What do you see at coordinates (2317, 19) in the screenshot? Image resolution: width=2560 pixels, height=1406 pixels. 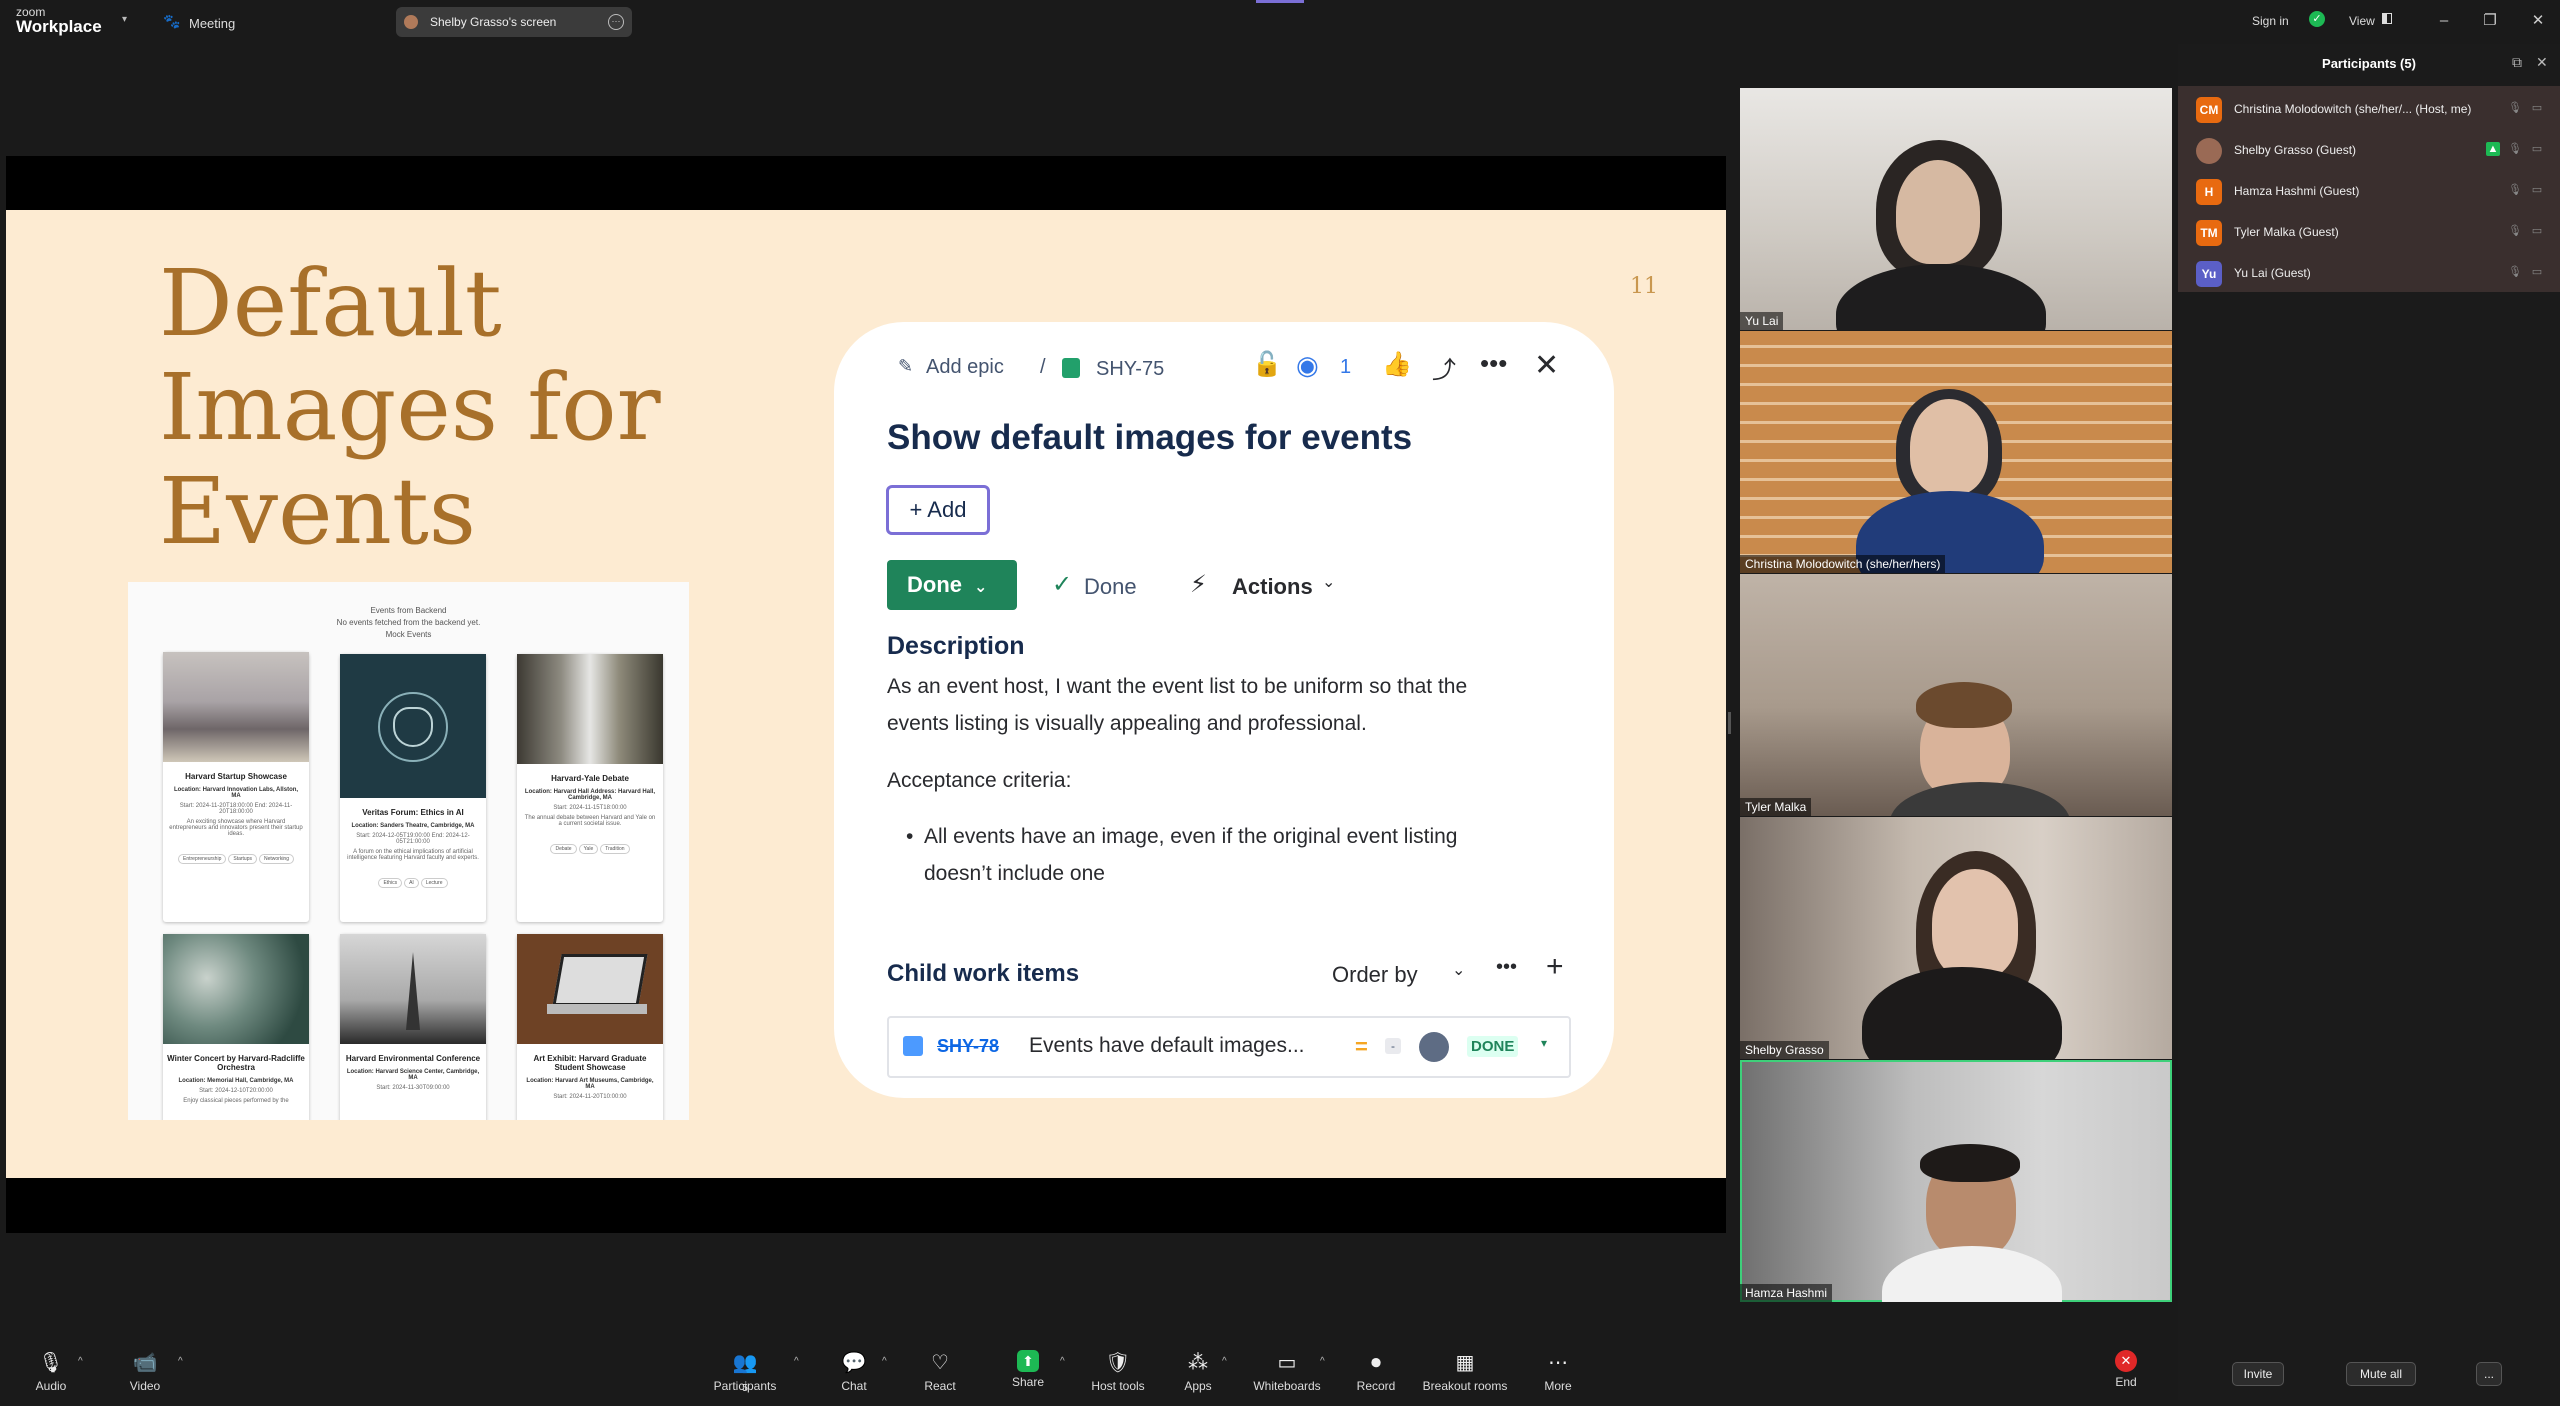 I see `shield-check-icon: ✓` at bounding box center [2317, 19].